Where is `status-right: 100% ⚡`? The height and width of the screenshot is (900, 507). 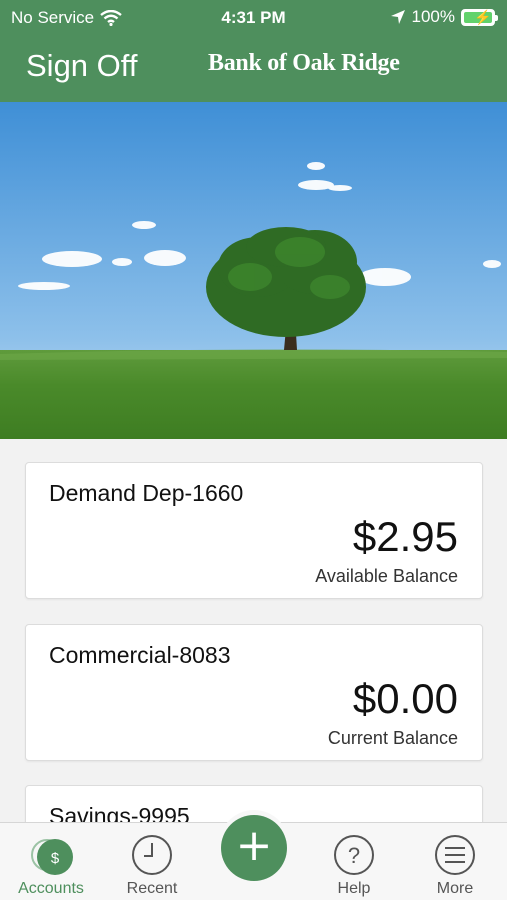 status-right: 100% ⚡ is located at coordinates (444, 17).